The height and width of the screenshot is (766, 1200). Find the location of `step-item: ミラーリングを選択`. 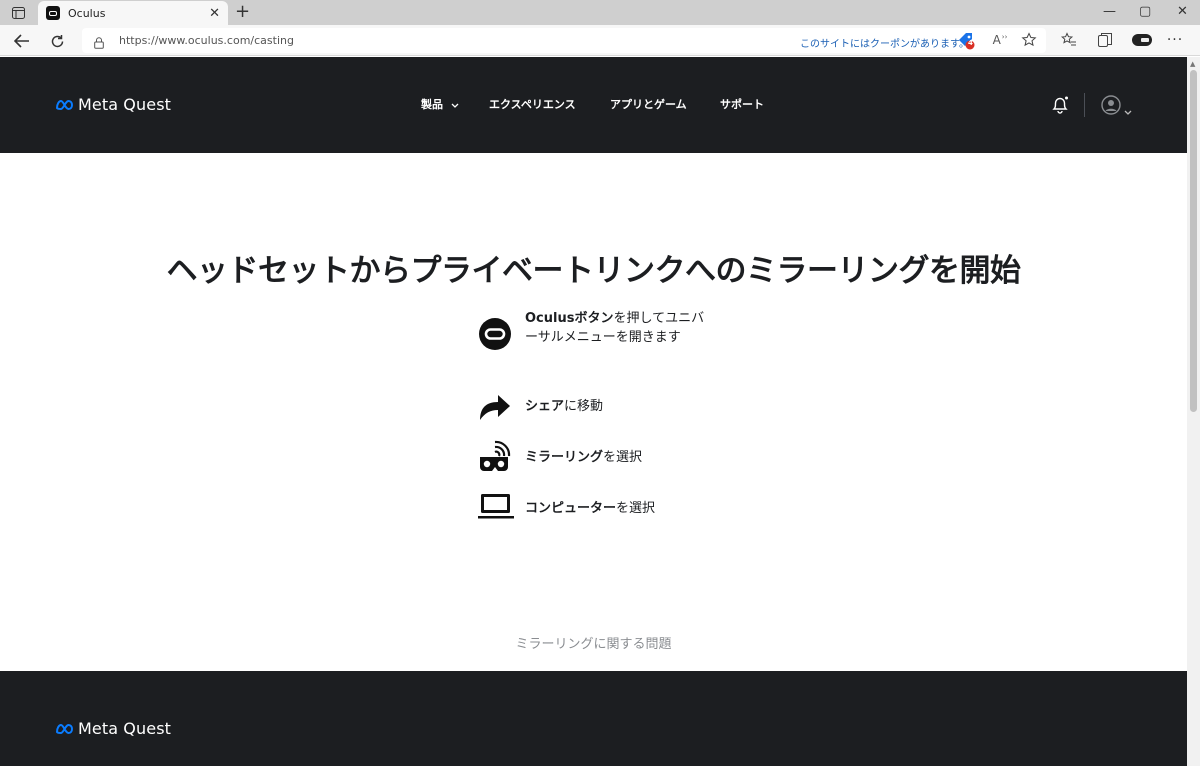

step-item: ミラーリングを選択 is located at coordinates (598, 457).